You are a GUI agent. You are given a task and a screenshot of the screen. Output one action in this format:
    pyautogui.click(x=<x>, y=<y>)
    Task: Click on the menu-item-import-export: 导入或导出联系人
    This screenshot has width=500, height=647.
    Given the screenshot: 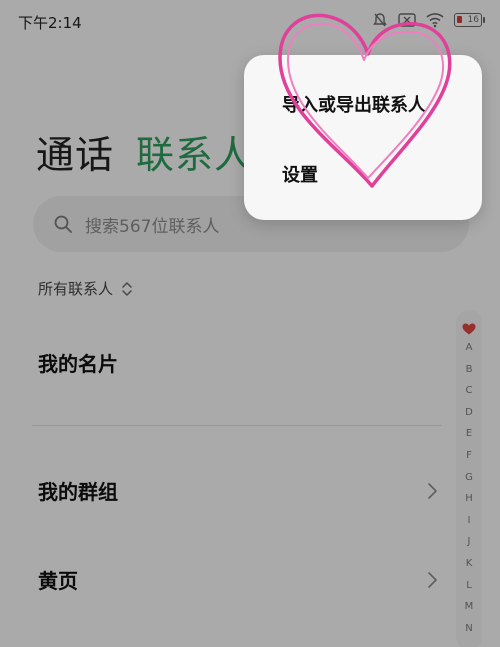 What is the action you would take?
    pyautogui.click(x=354, y=104)
    